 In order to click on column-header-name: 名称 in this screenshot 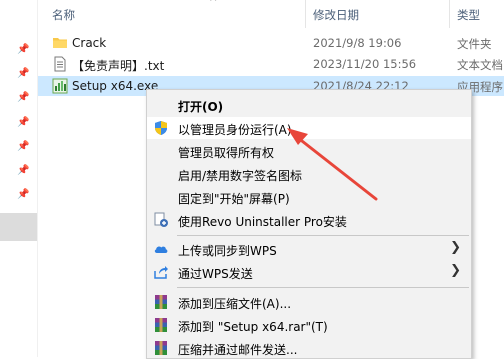, I will do `click(63, 15)`.